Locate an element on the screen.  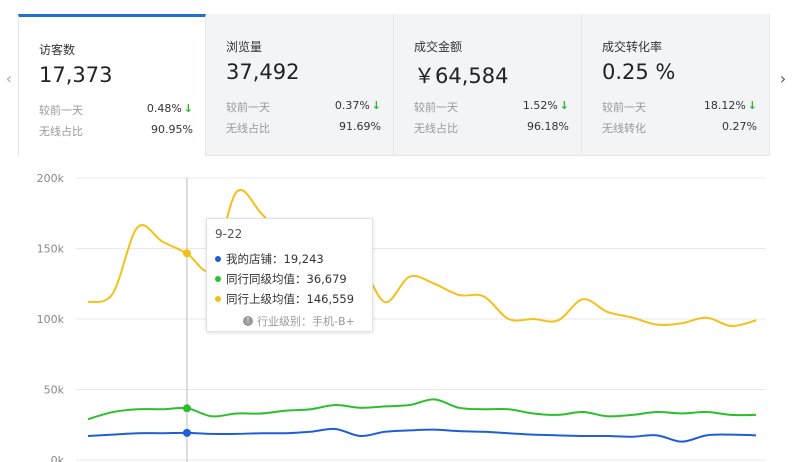
y-tick-label: 100k is located at coordinates (51, 319).